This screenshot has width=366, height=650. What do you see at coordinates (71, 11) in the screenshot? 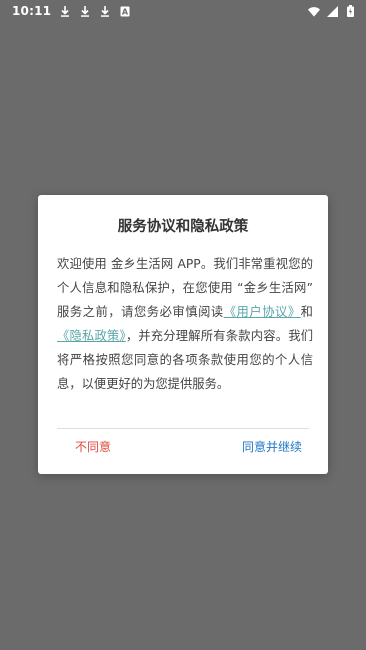
I see `status-left: 10:11 A` at bounding box center [71, 11].